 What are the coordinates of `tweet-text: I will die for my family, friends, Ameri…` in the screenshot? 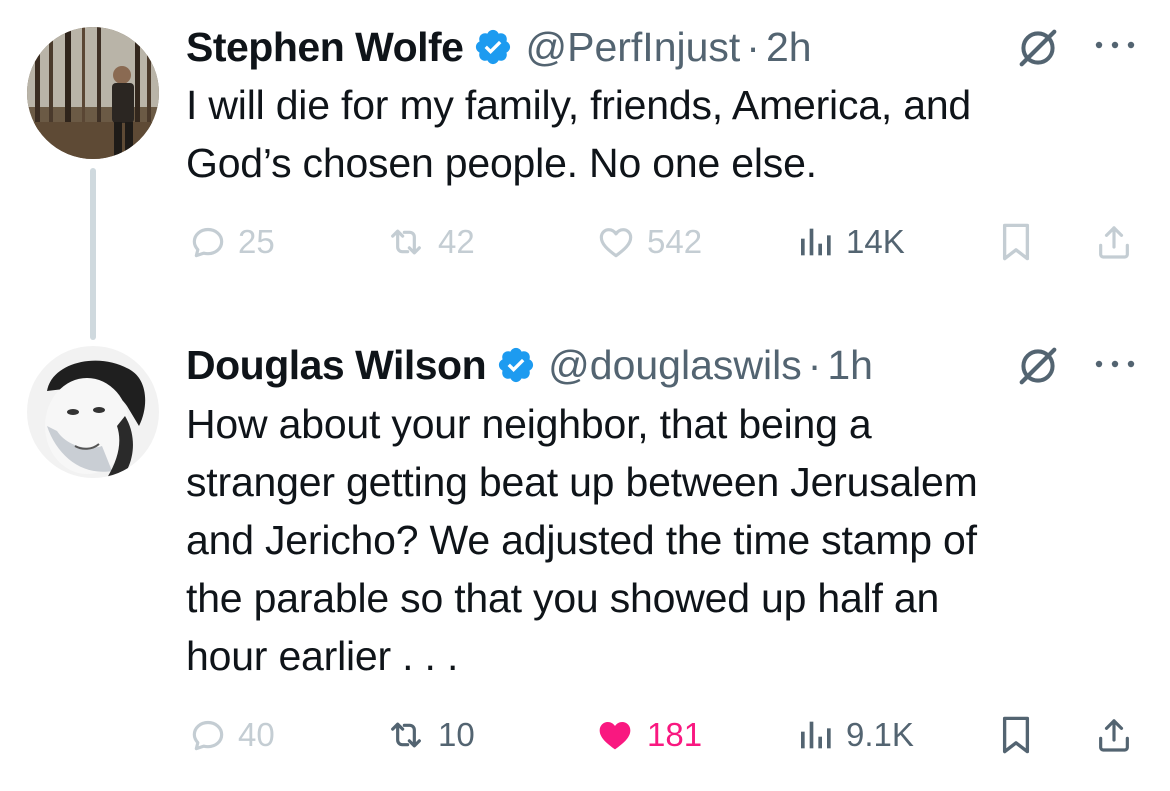 It's located at (656, 134).